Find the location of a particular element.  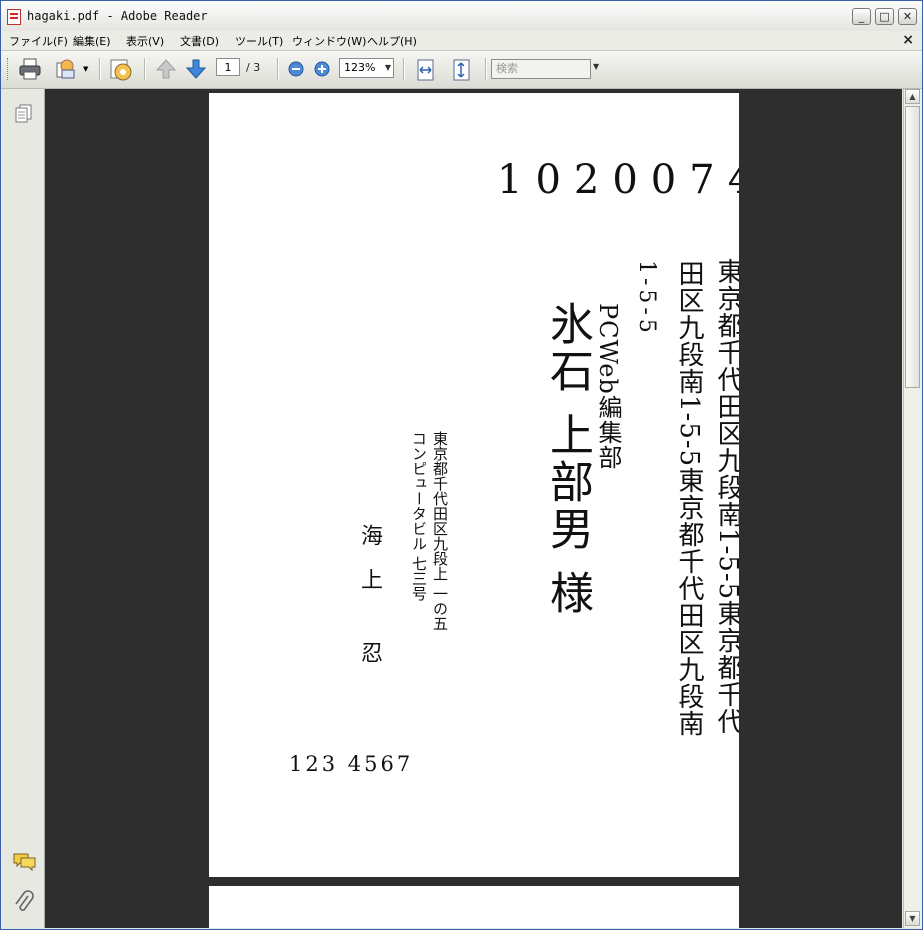

toolbar-grip is located at coordinates (9, 69).